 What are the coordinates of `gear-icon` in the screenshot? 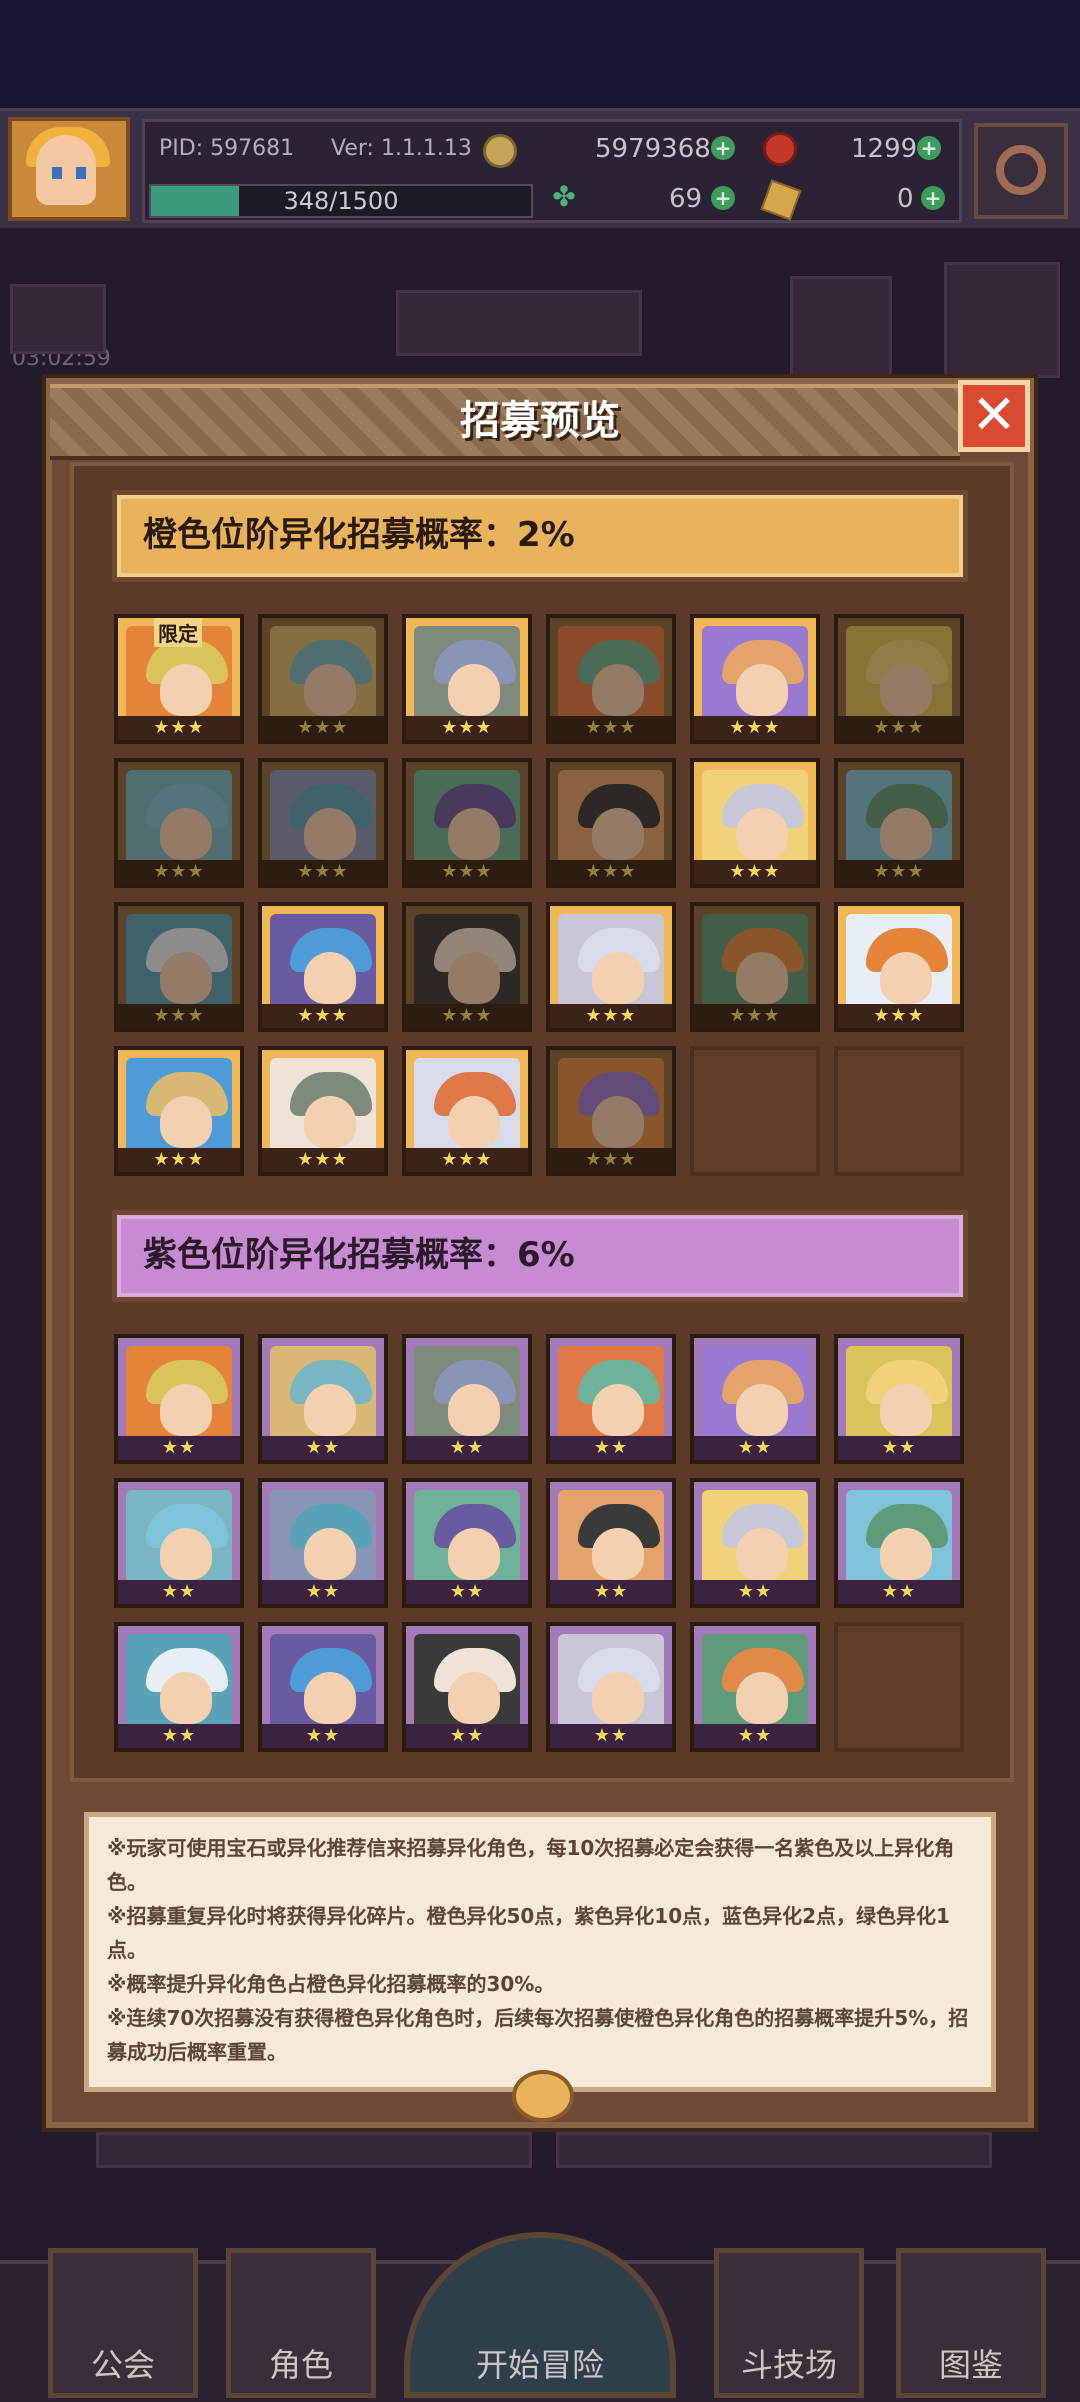 It's located at (1021, 170).